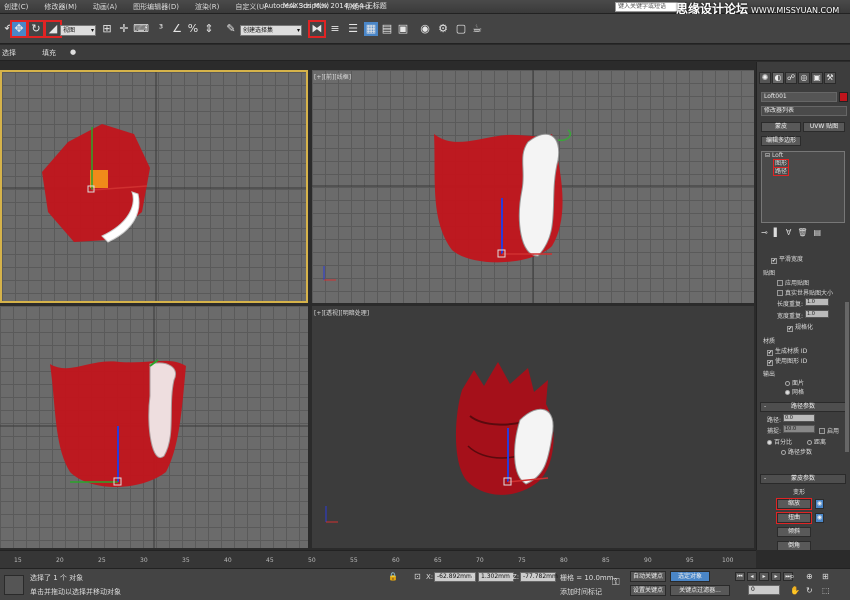 This screenshot has height=600, width=850. I want to click on spinner-snap-icon: ⇕, so click(209, 29).